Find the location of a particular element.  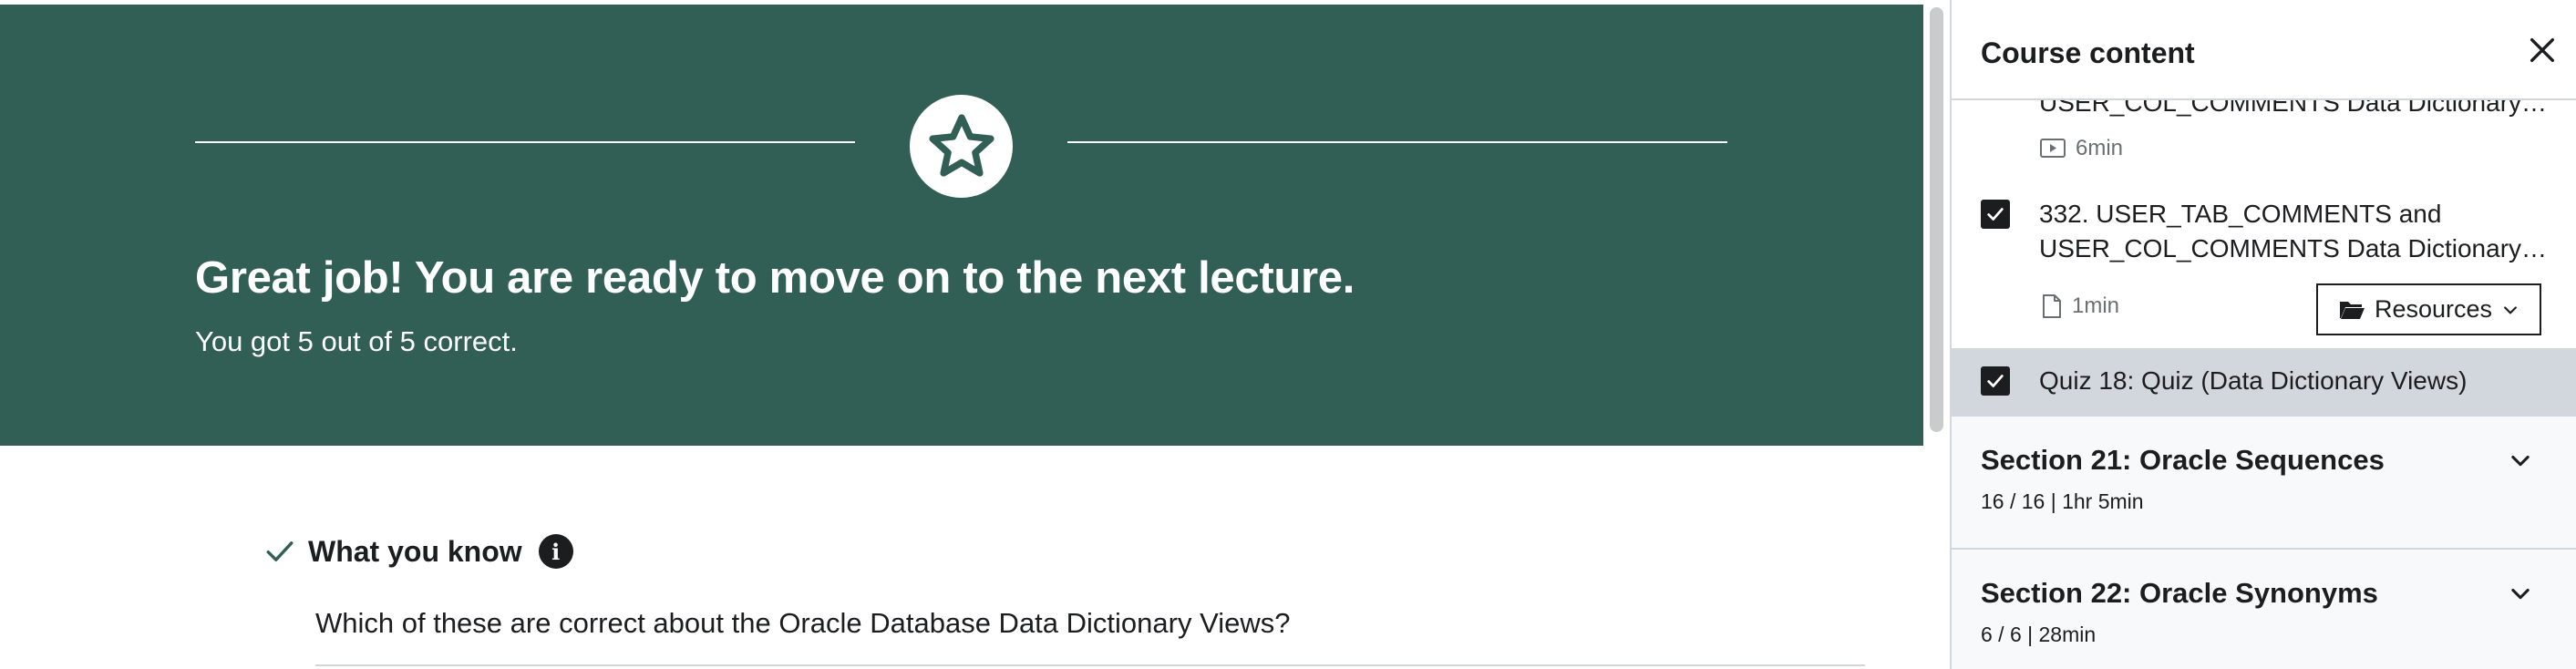

lecture-duration: 1min is located at coordinates (2096, 305).